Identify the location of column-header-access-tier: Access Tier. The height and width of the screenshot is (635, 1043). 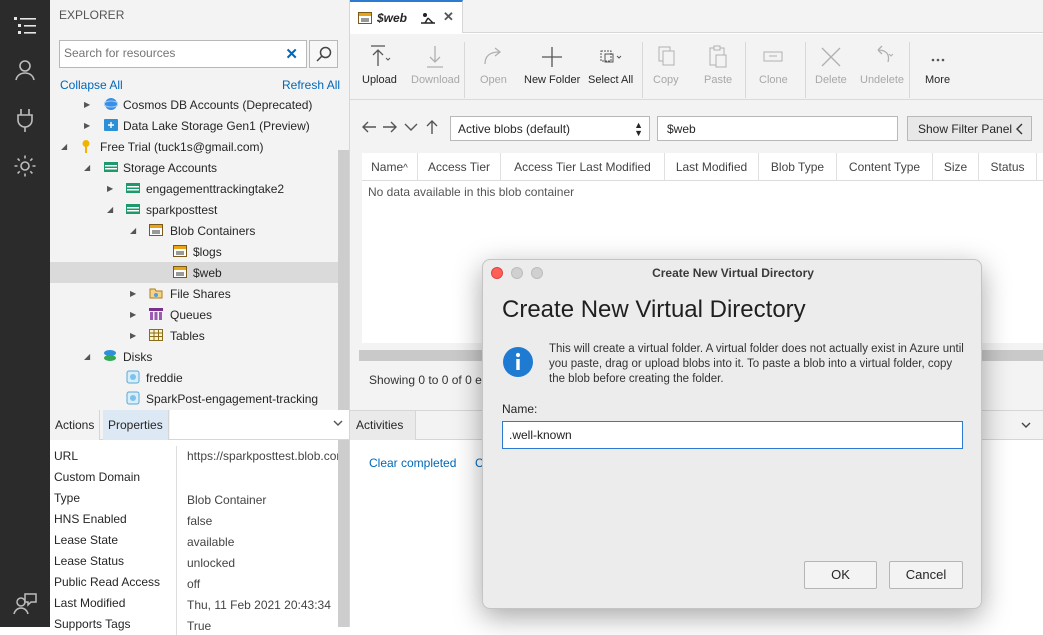
(459, 167).